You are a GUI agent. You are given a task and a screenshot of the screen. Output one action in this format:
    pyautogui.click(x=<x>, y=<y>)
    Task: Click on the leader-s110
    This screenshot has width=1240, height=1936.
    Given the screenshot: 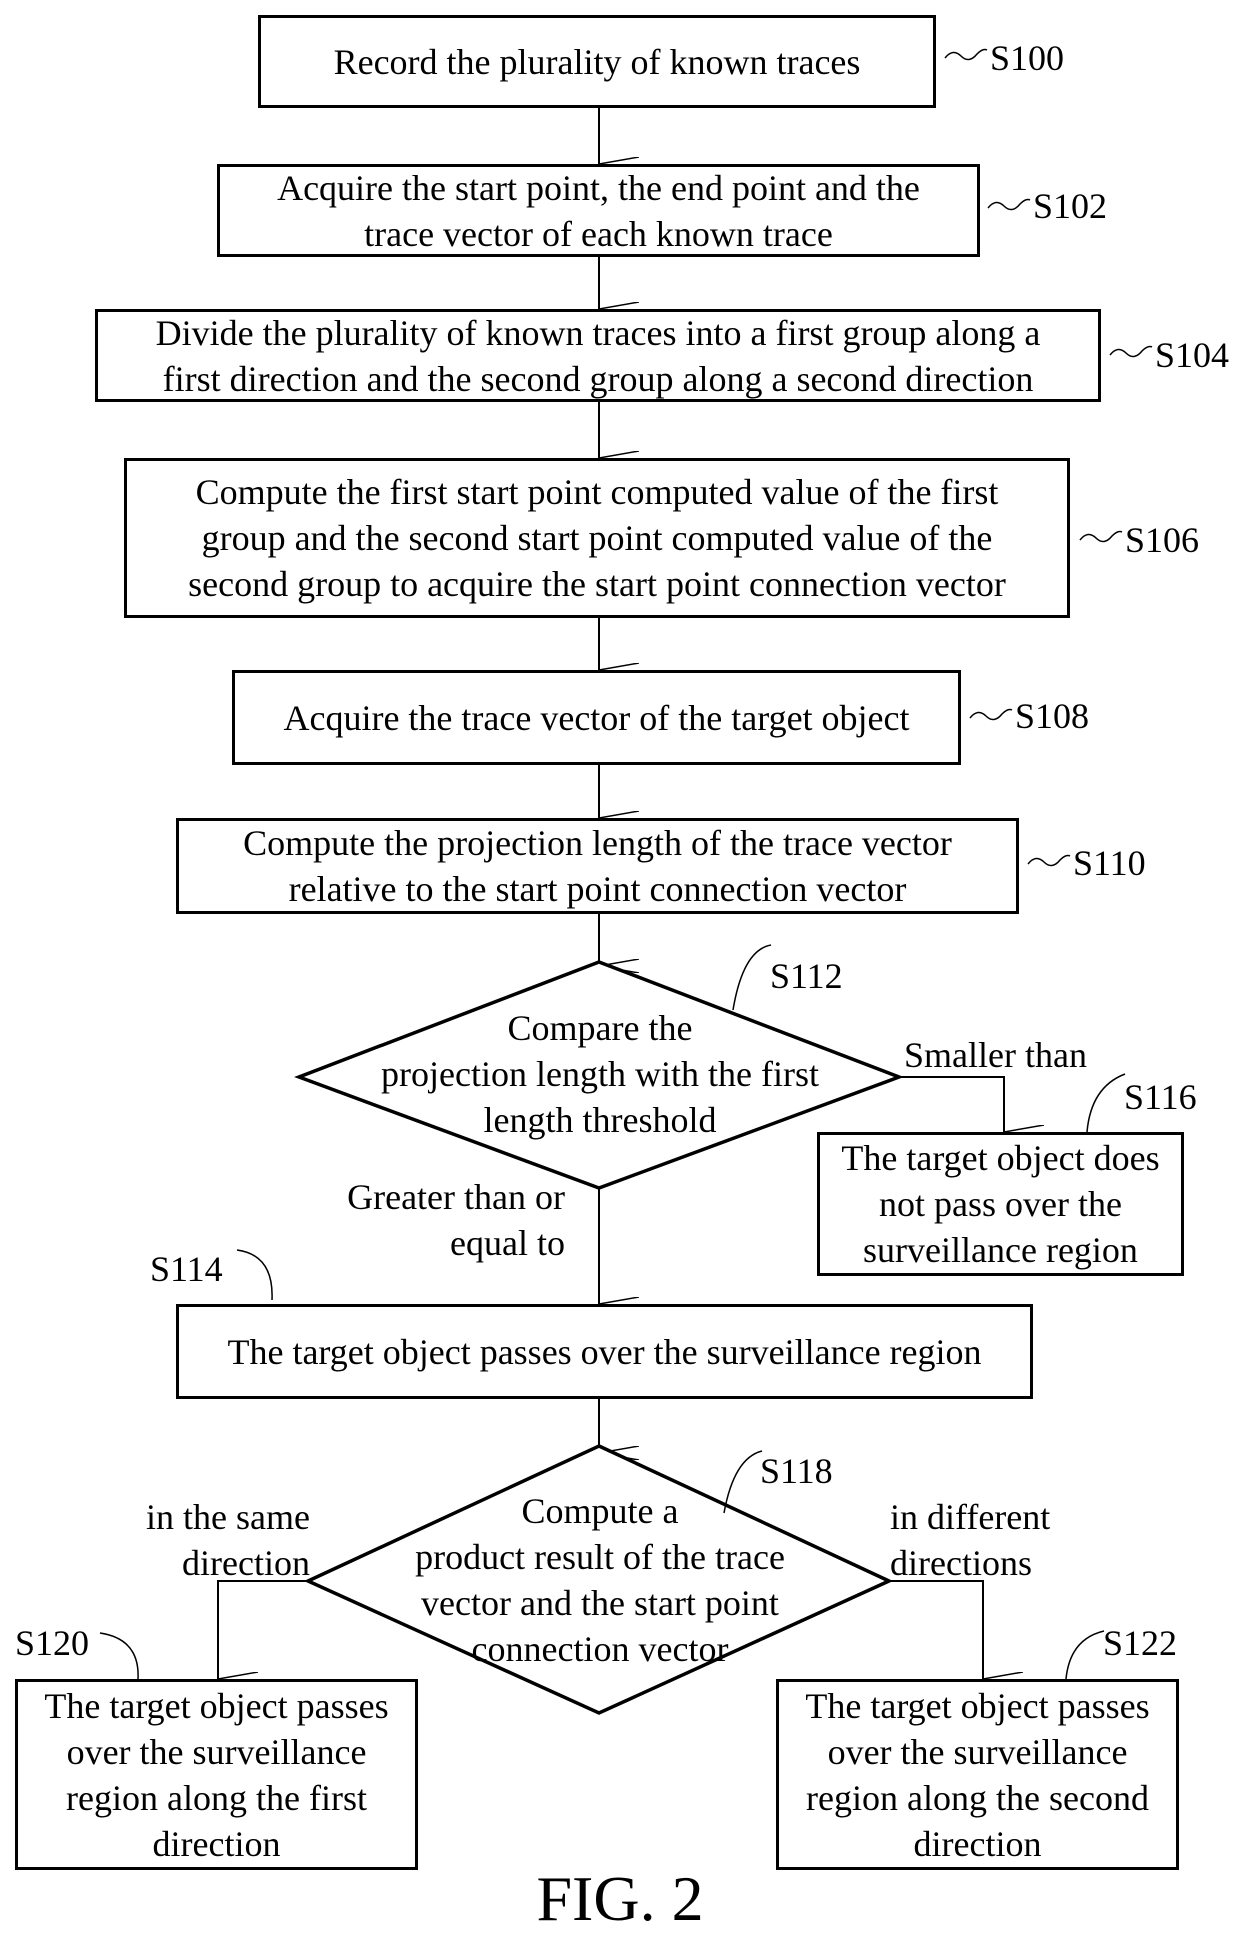 What is the action you would take?
    pyautogui.click(x=1049, y=860)
    